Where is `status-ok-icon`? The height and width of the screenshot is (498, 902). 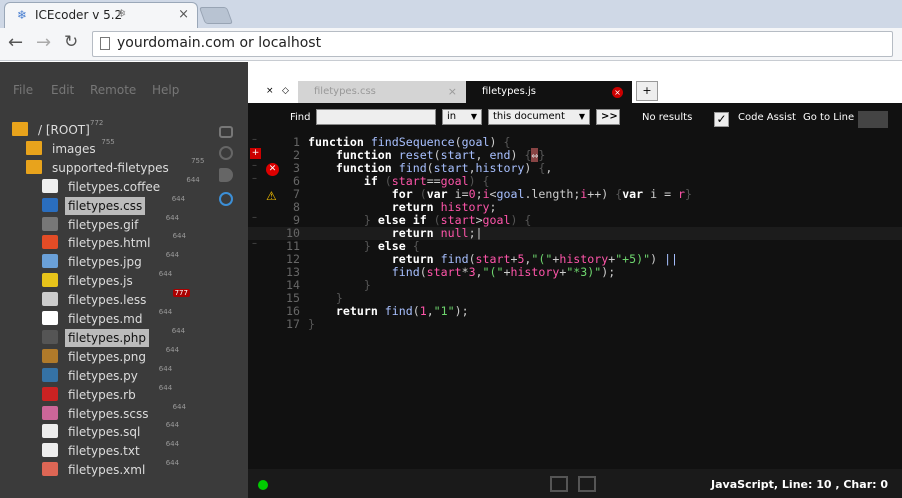 status-ok-icon is located at coordinates (263, 485).